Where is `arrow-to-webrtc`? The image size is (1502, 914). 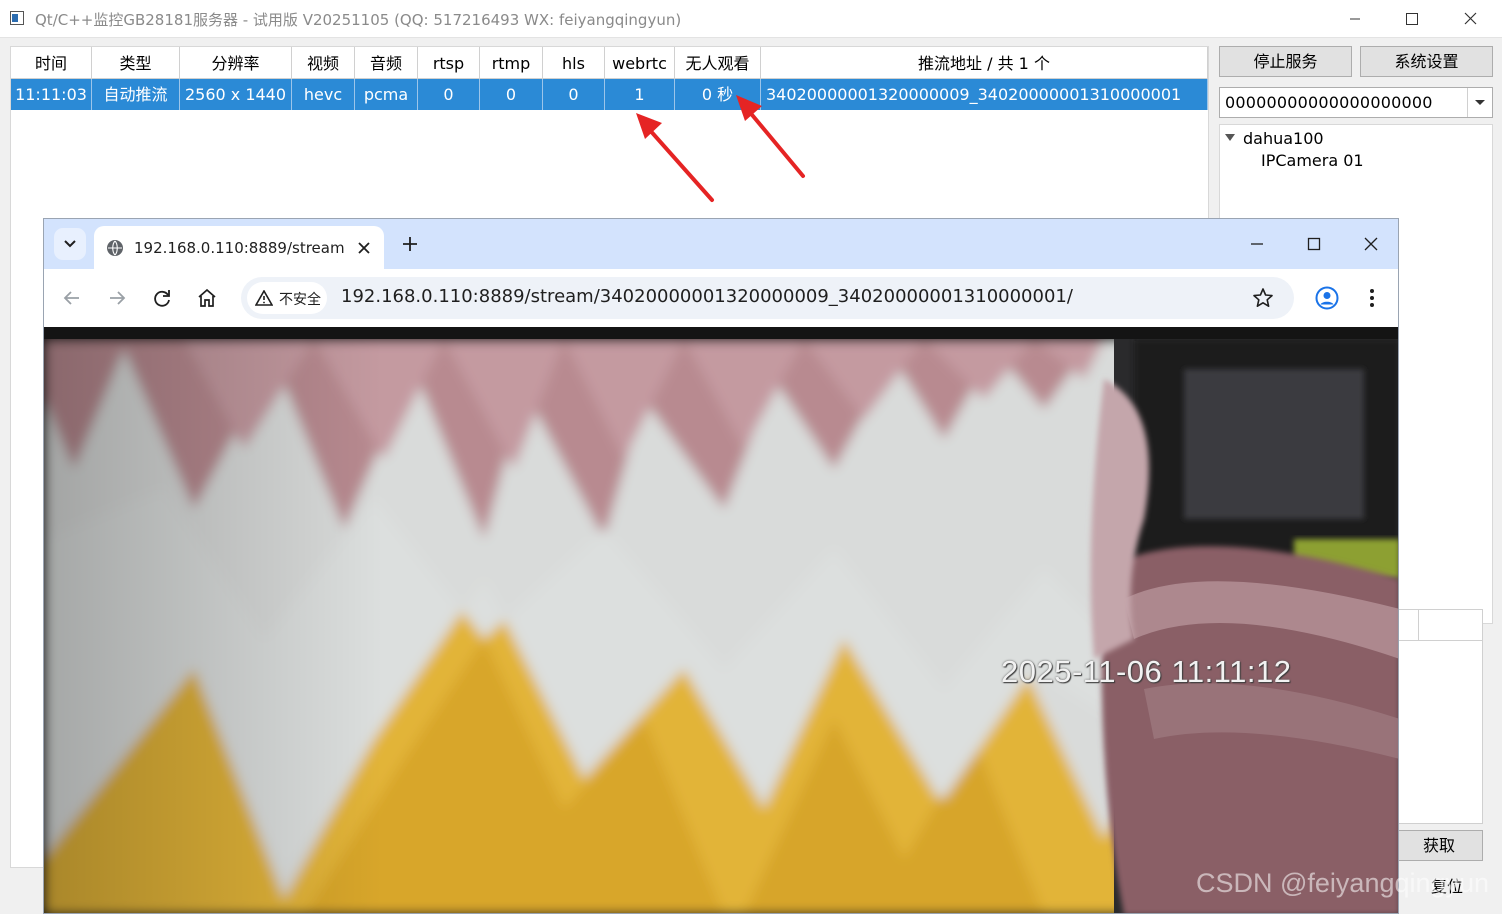
arrow-to-webrtc is located at coordinates (675, 157).